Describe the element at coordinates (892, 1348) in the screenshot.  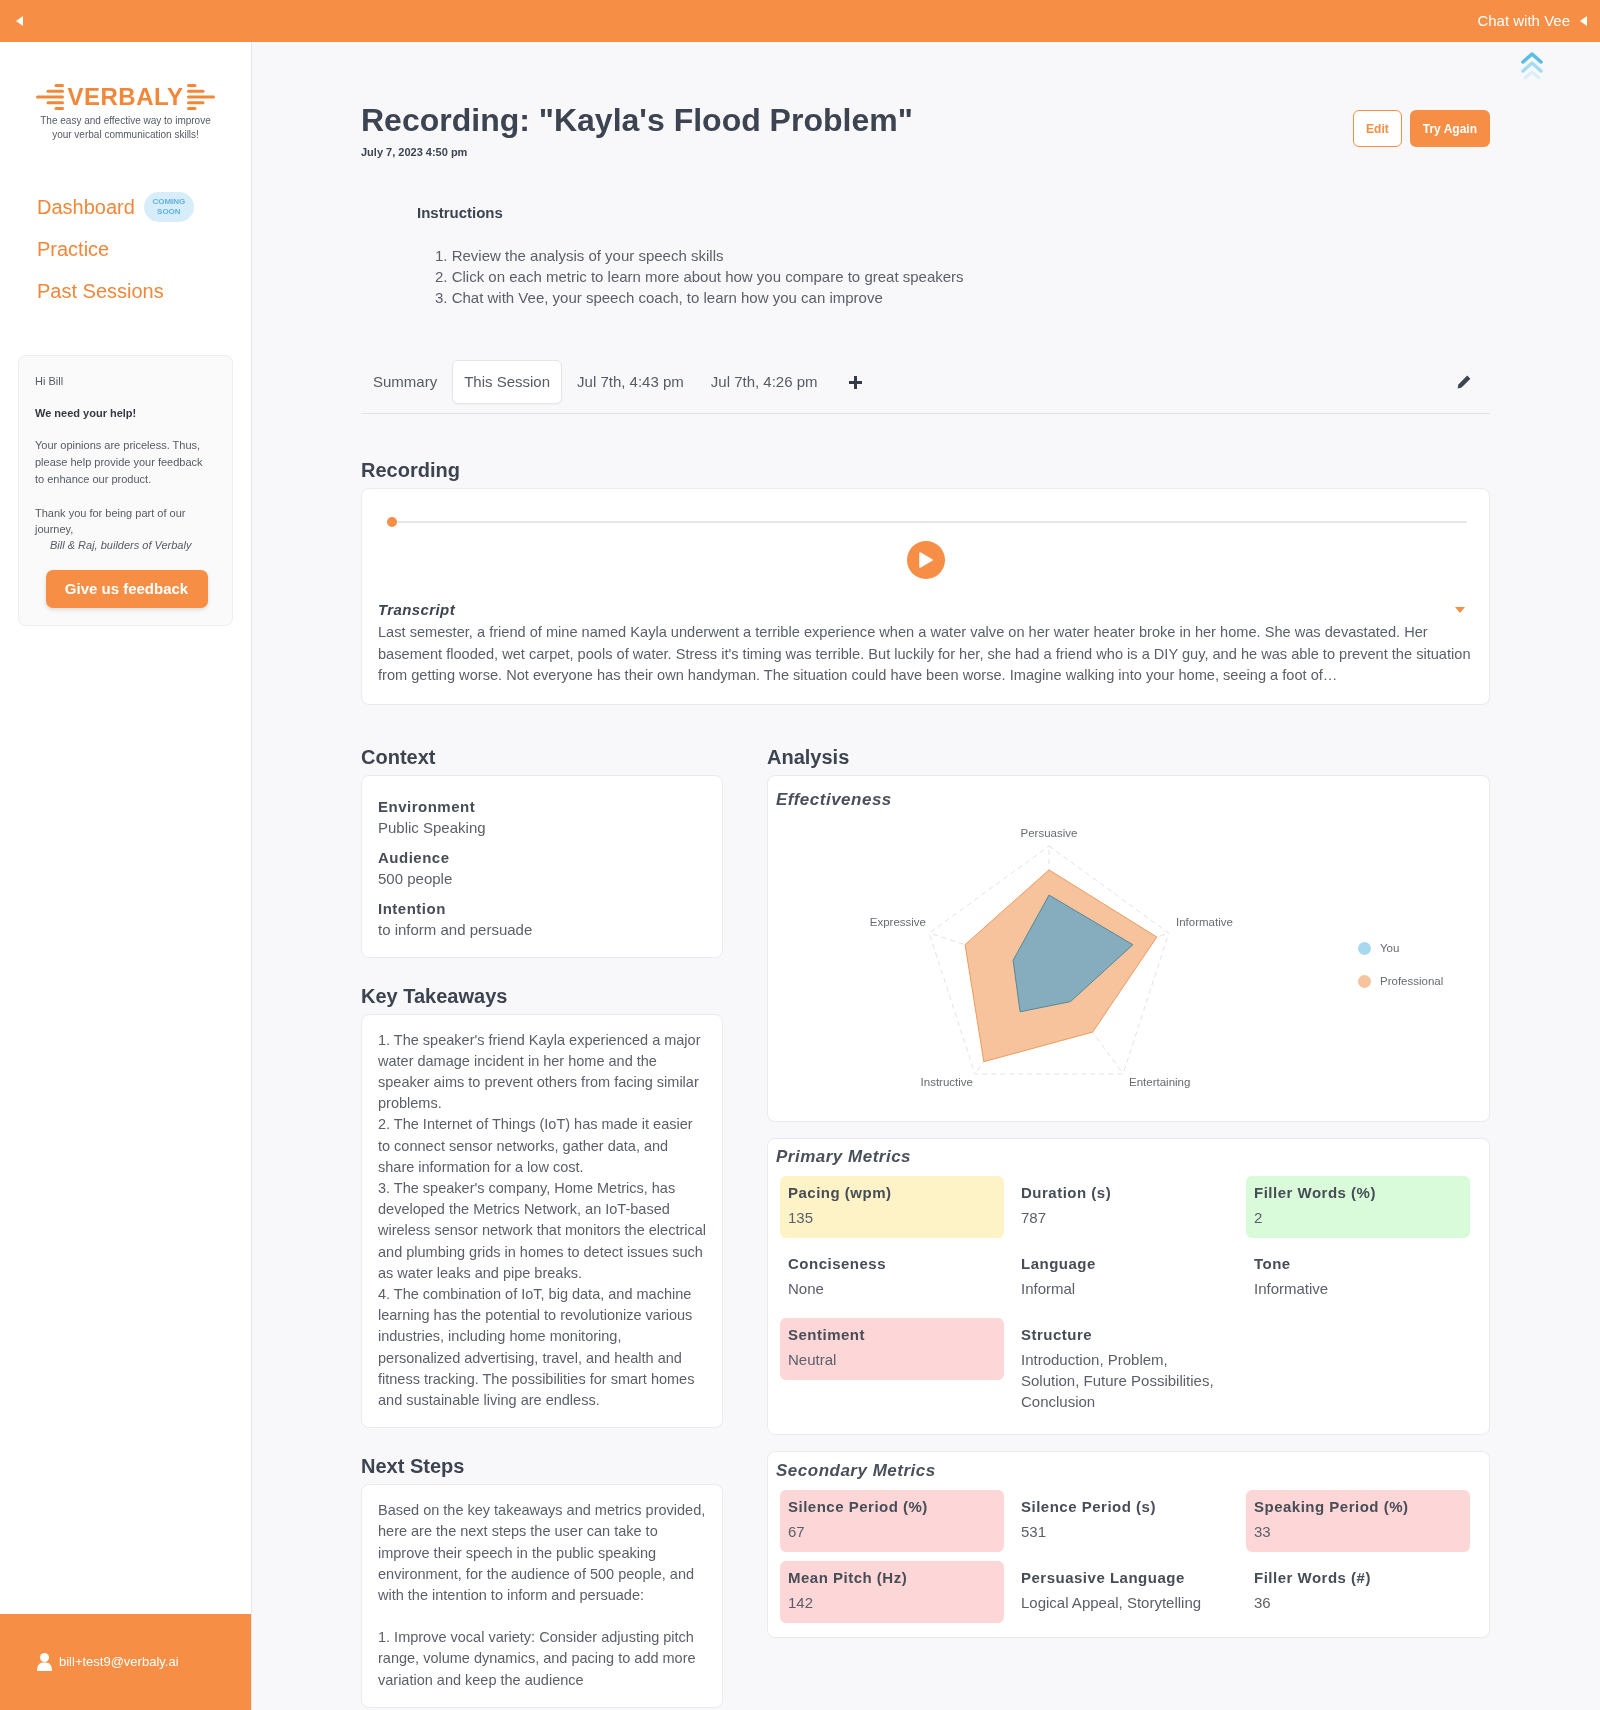
I see `metric-cell: Sentiment Neutral` at that location.